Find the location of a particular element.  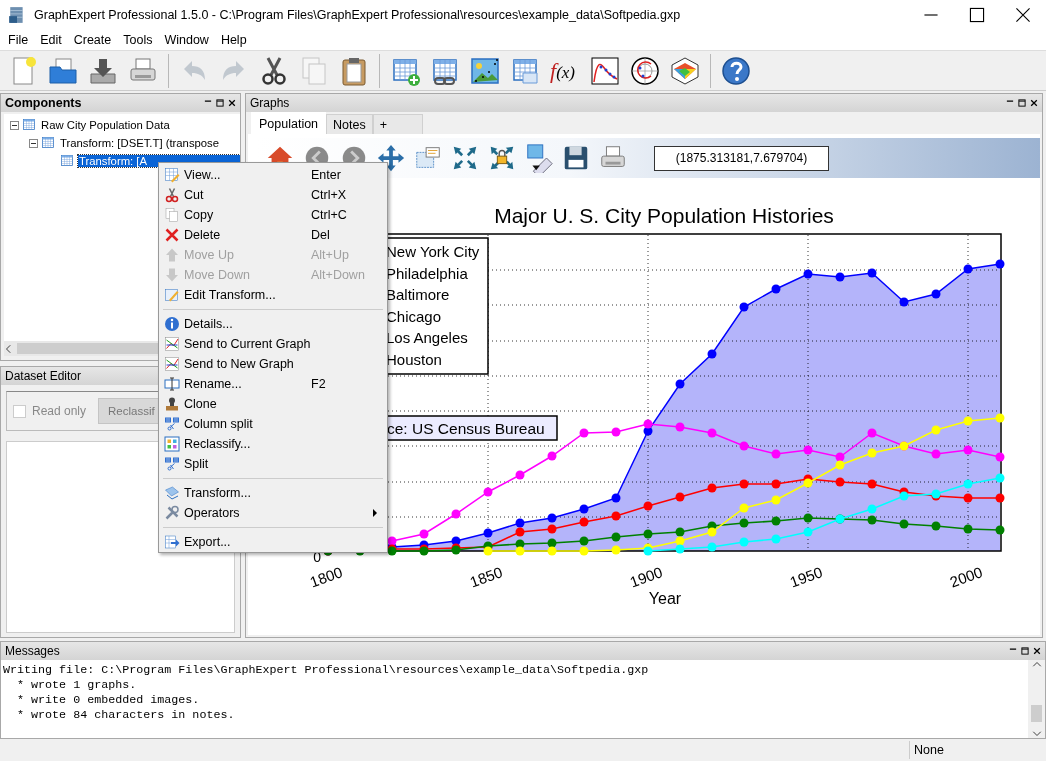

menu-item: Delete Del is located at coordinates (273, 235).